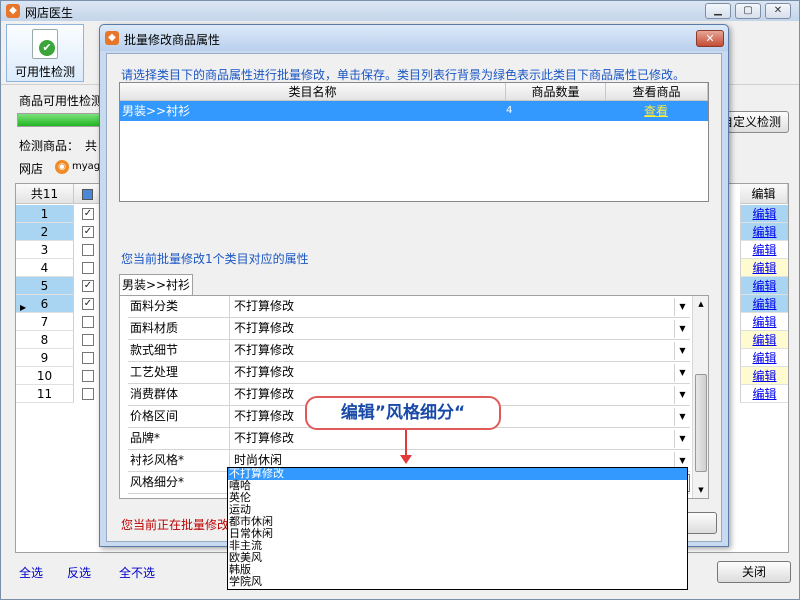 Image resolution: width=800 pixels, height=600 pixels. What do you see at coordinates (88, 194) in the screenshot?
I see `select-all-header` at bounding box center [88, 194].